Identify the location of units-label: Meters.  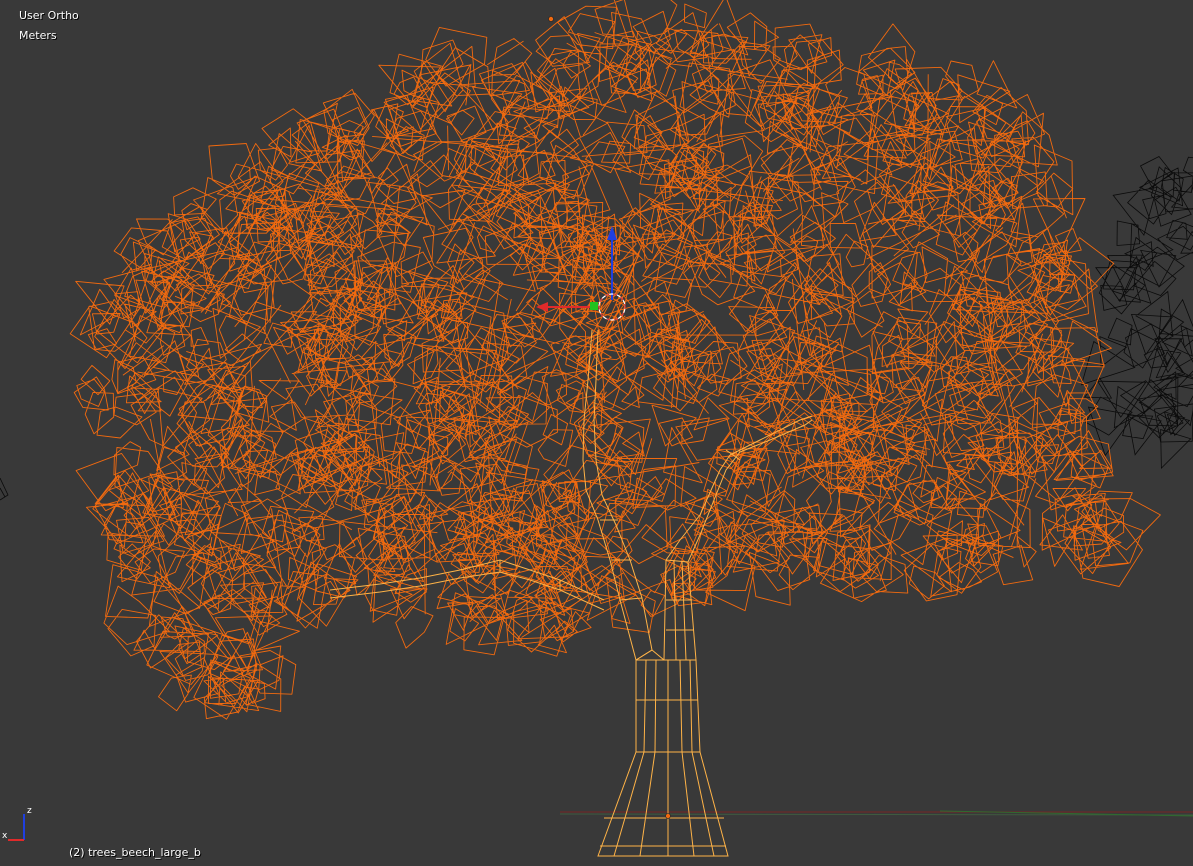
(38, 35).